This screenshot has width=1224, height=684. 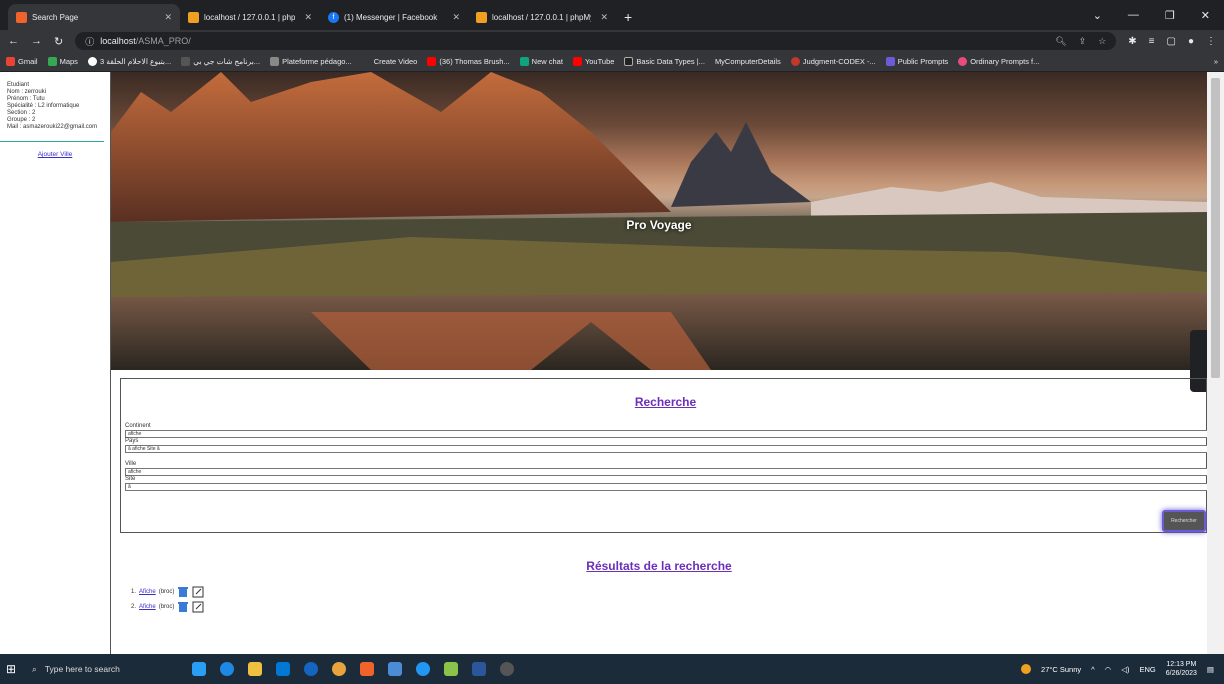 I want to click on language-indicator: ENG, so click(x=1147, y=669).